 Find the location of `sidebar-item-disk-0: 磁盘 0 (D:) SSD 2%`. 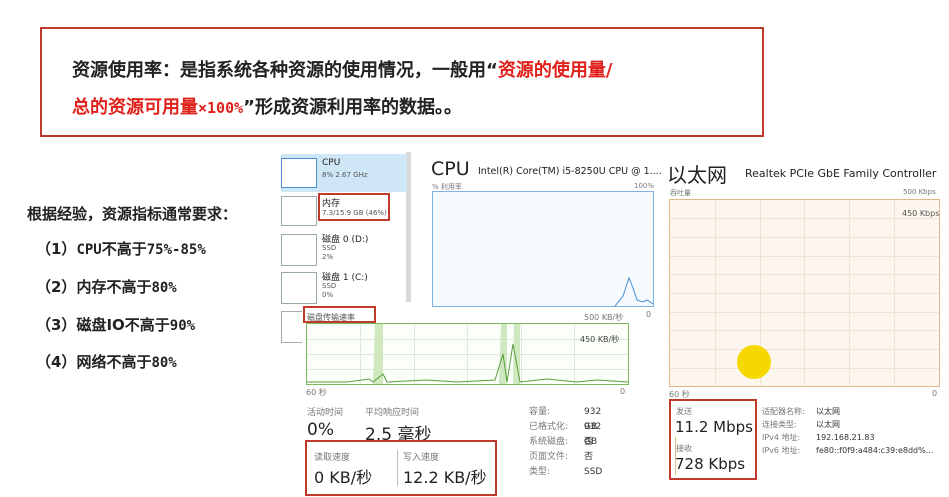

sidebar-item-disk-0: 磁盘 0 (D:) SSD 2% is located at coordinates (344, 250).